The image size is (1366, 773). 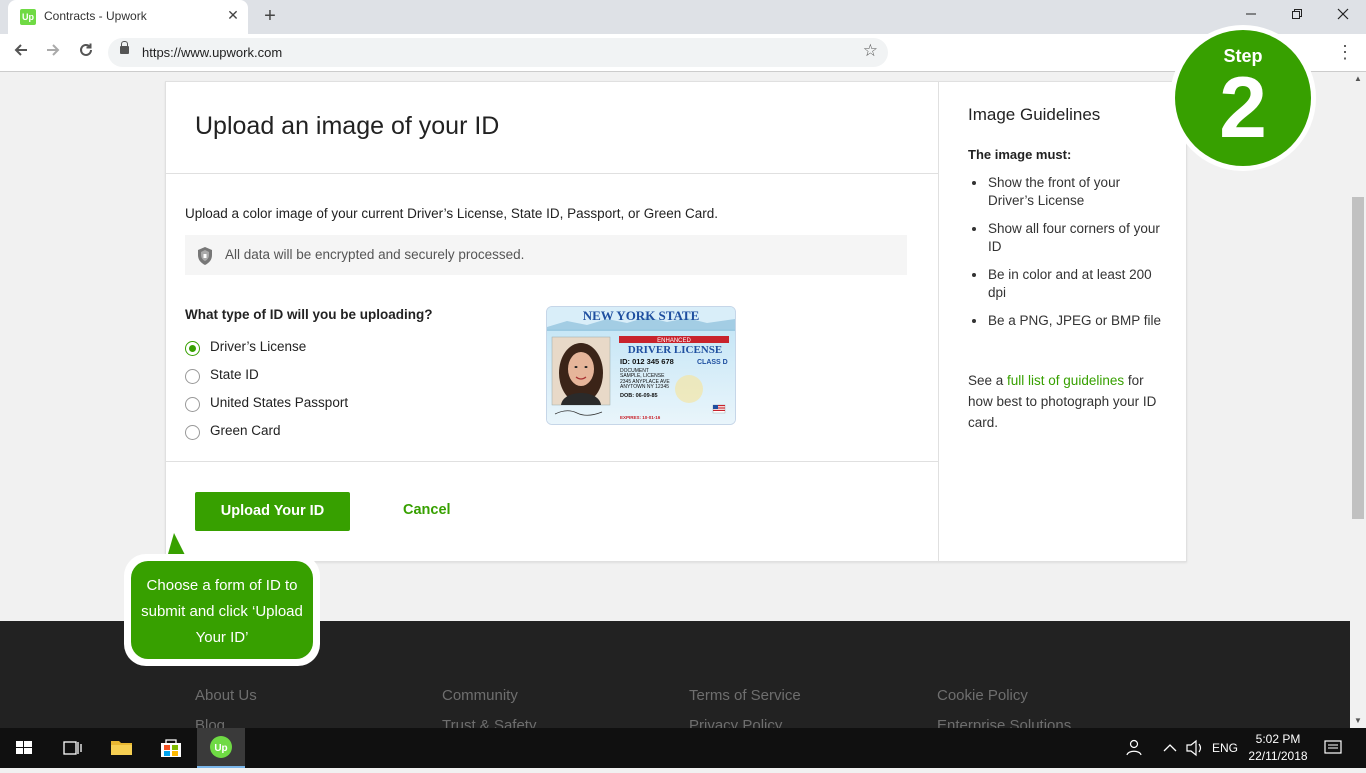 I want to click on radio-label: State ID, so click(x=234, y=374).